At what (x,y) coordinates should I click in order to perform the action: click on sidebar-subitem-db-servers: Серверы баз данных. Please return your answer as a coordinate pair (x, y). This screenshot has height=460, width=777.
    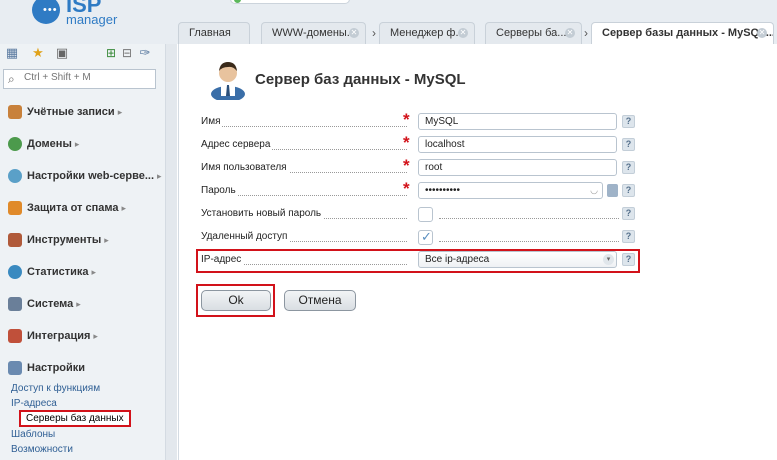
    Looking at the image, I should click on (75, 418).